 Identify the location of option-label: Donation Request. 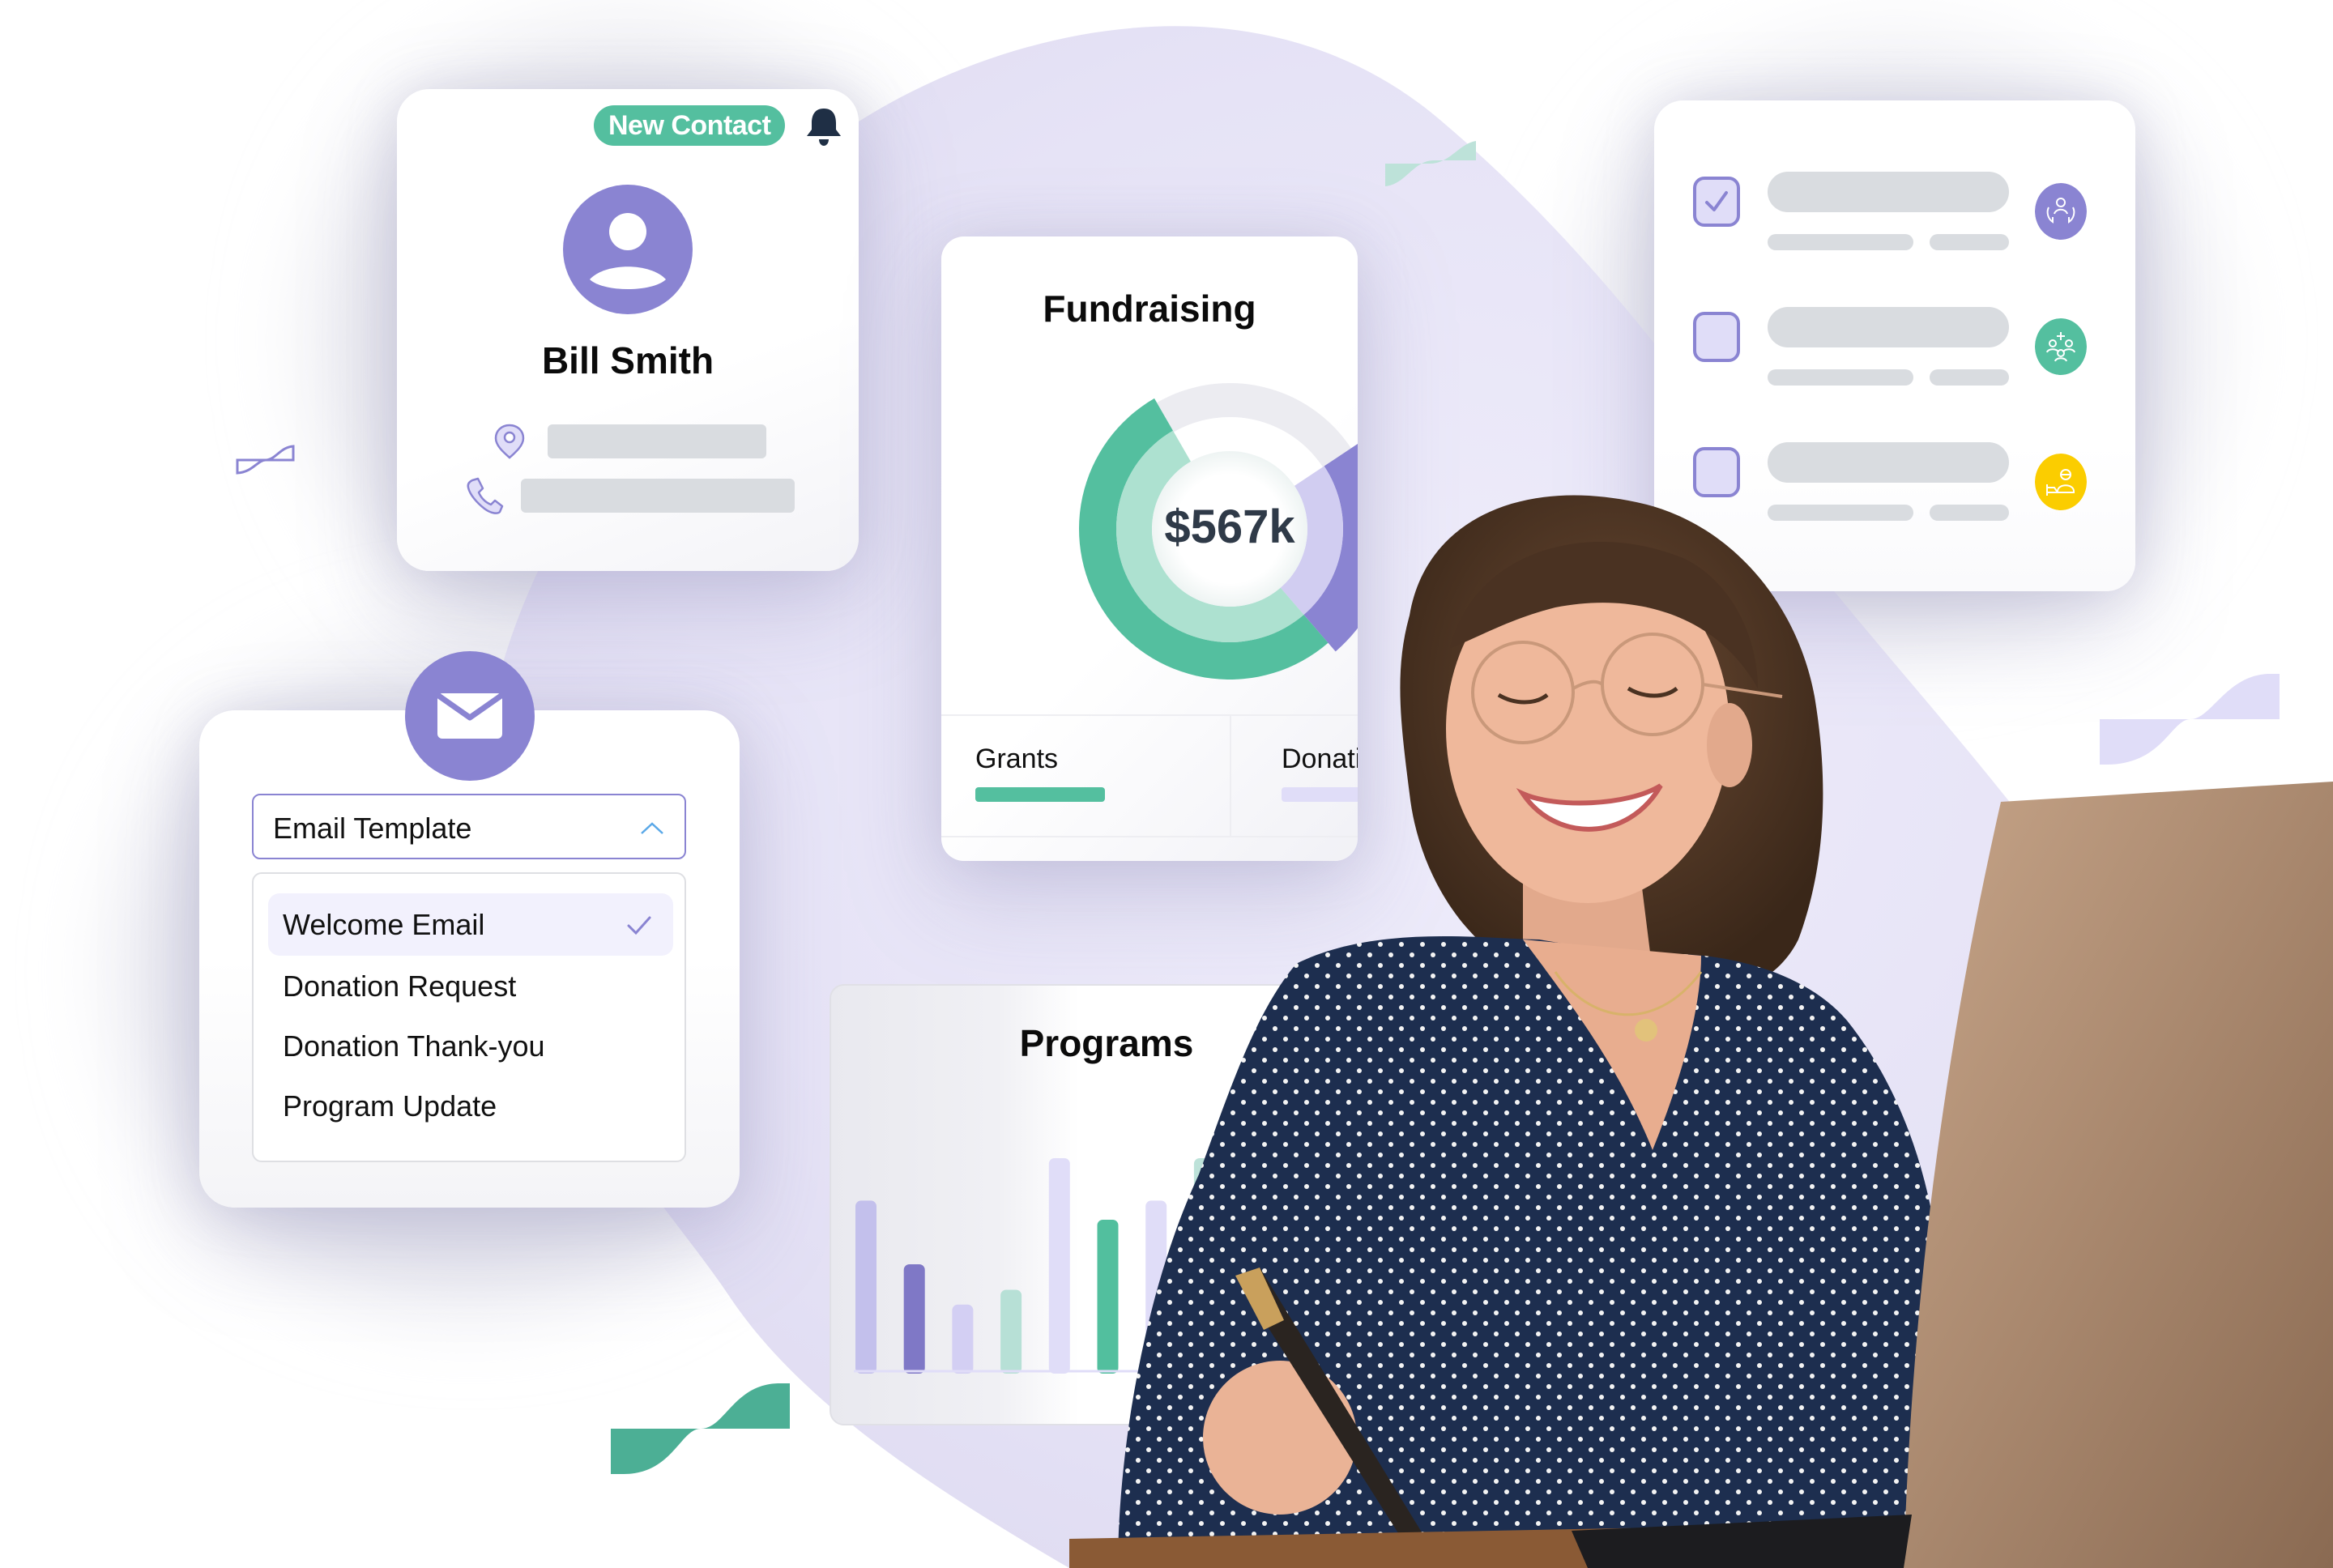
(400, 986).